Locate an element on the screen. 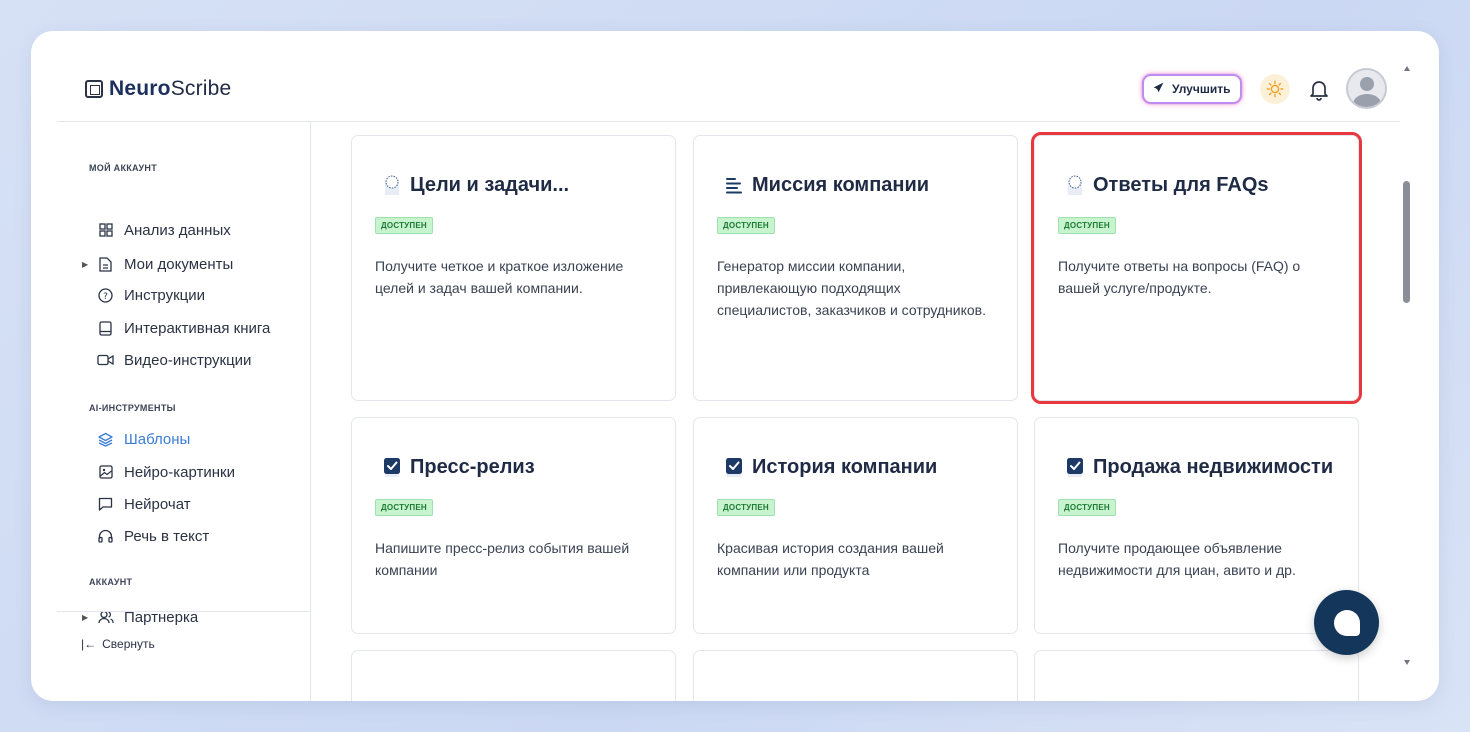 This screenshot has width=1470, height=732. sidebar-item-label: Анализ данных is located at coordinates (177, 230).